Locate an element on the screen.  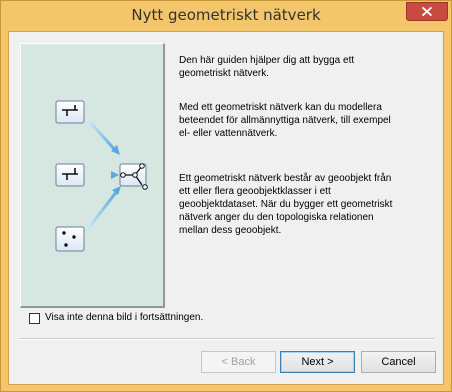
close-button is located at coordinates (427, 11).